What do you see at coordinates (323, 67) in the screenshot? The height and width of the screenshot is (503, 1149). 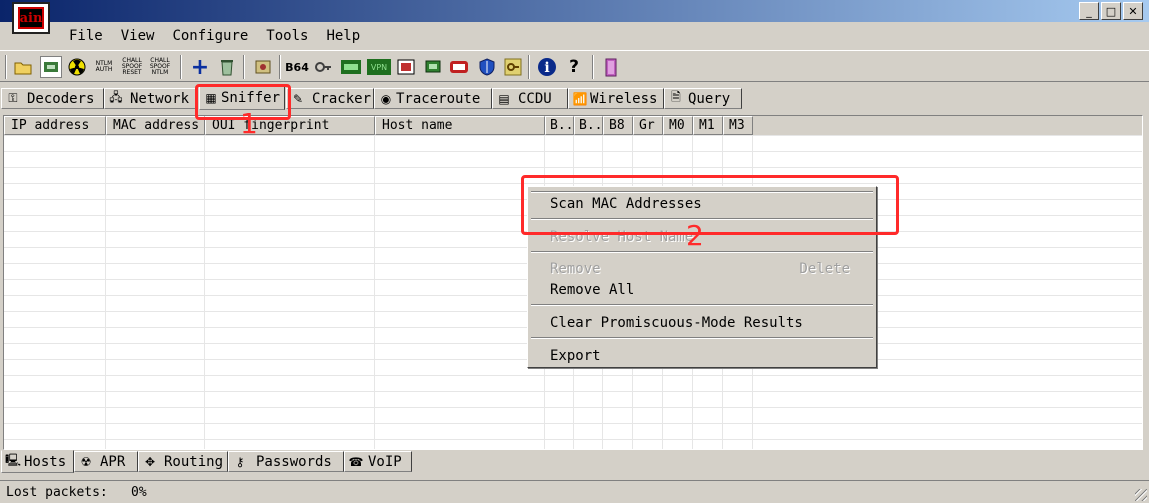 I see `key-icon` at bounding box center [323, 67].